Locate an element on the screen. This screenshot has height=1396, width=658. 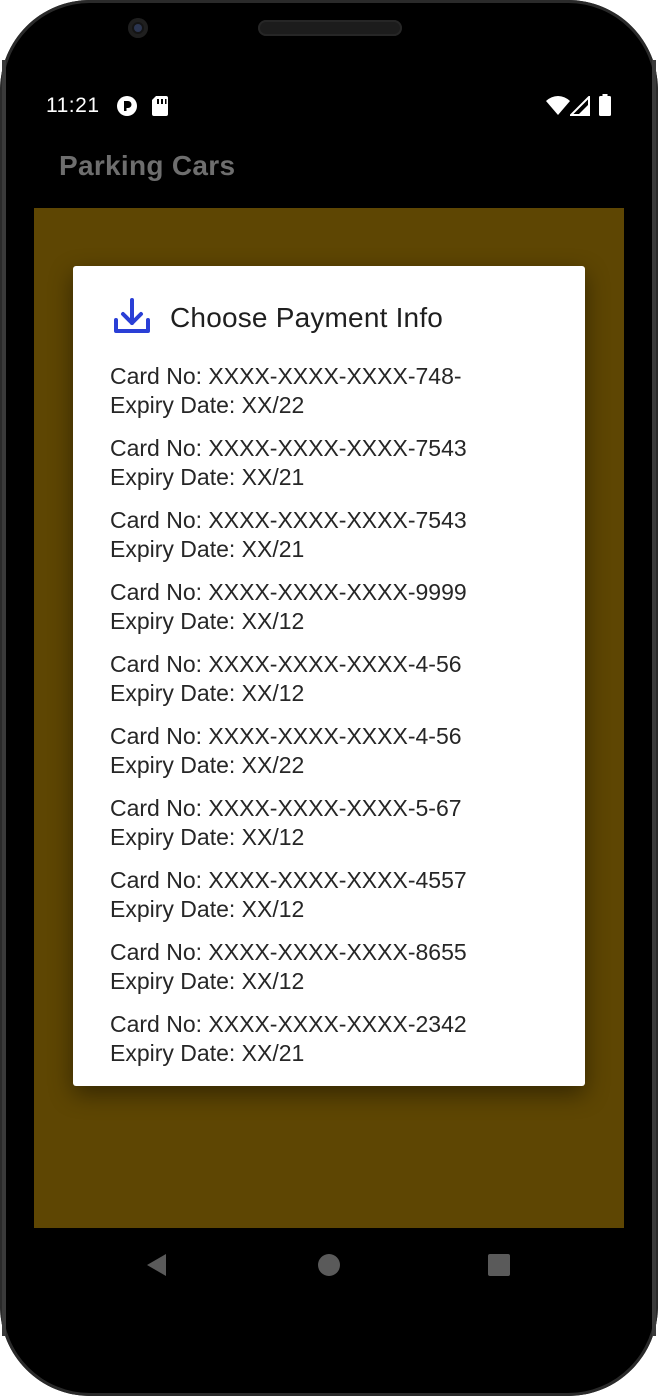
card-number: Card No: XXXX-XXXX-XXXX-9999 is located at coordinates (288, 592).